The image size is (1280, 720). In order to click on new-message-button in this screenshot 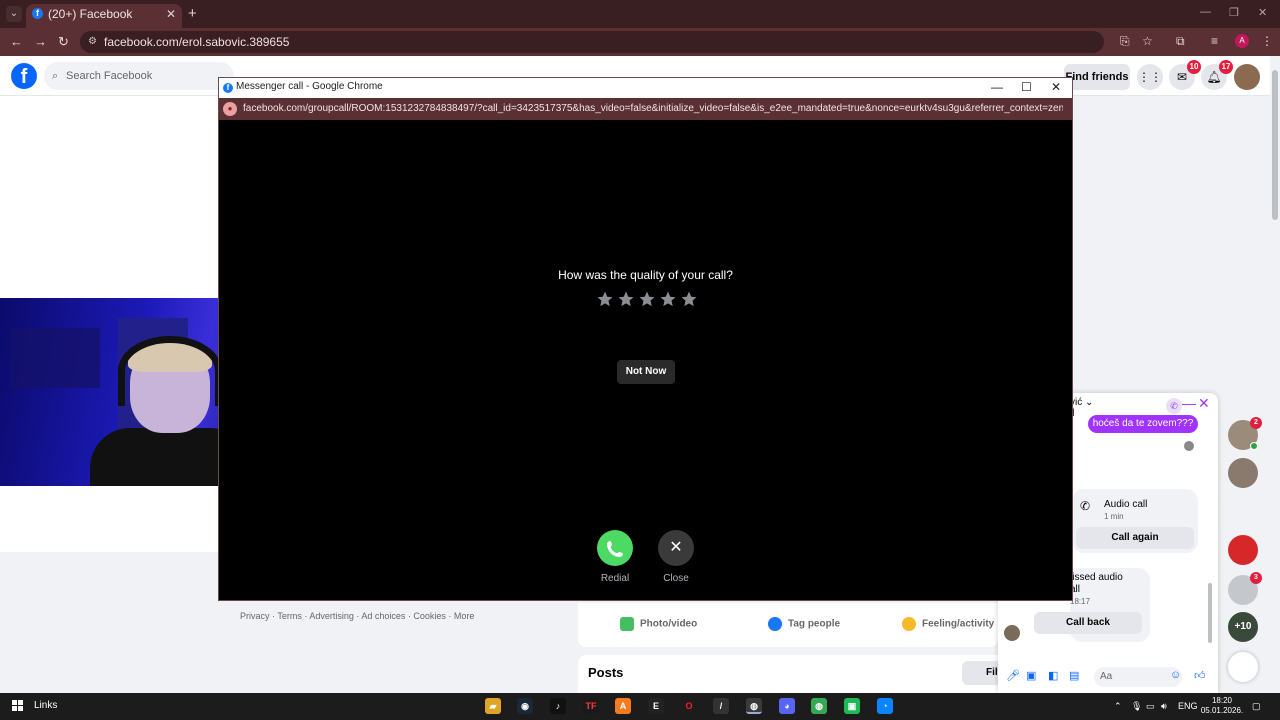, I will do `click(1243, 667)`.